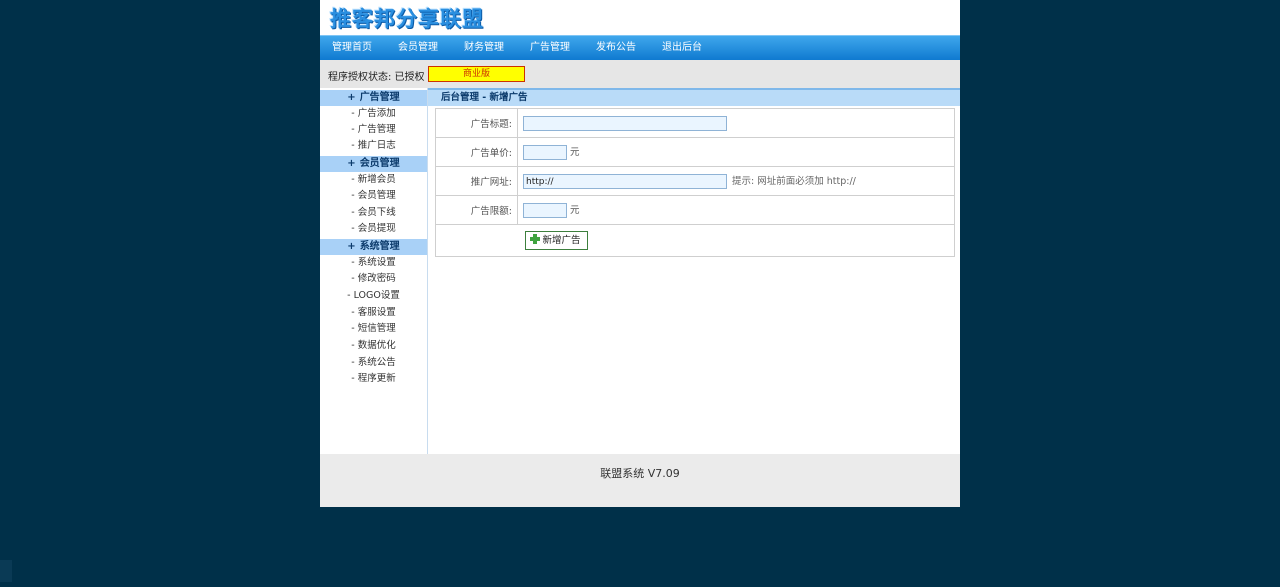 This screenshot has width=1280, height=587. What do you see at coordinates (640, 473) in the screenshot?
I see `footer-version: 联盟系统 V7.09` at bounding box center [640, 473].